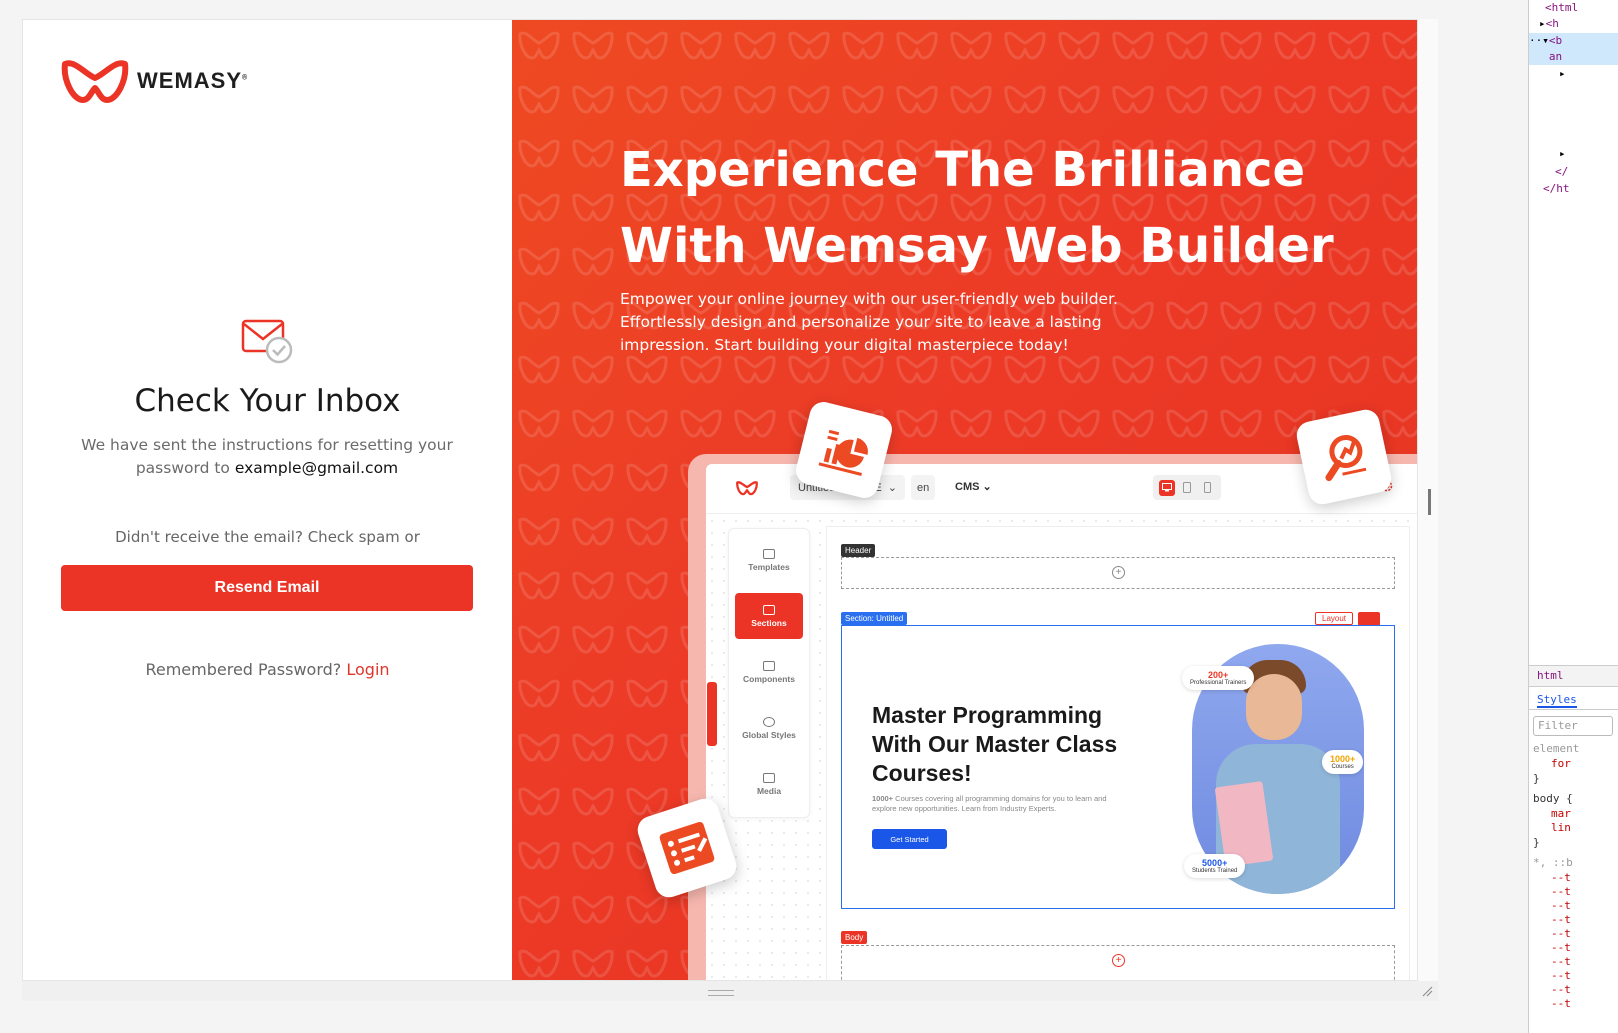  Describe the element at coordinates (909, 839) in the screenshot. I see `get-started-button: Get Started` at that location.